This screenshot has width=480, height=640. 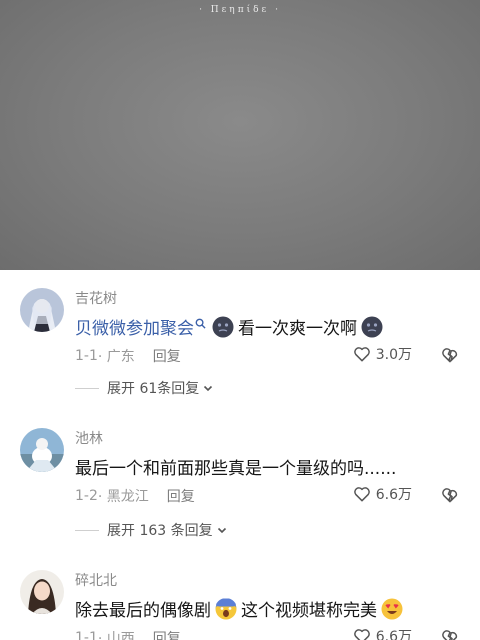 I want to click on expand-replies-button: 展开 163 条回复, so click(x=151, y=530).